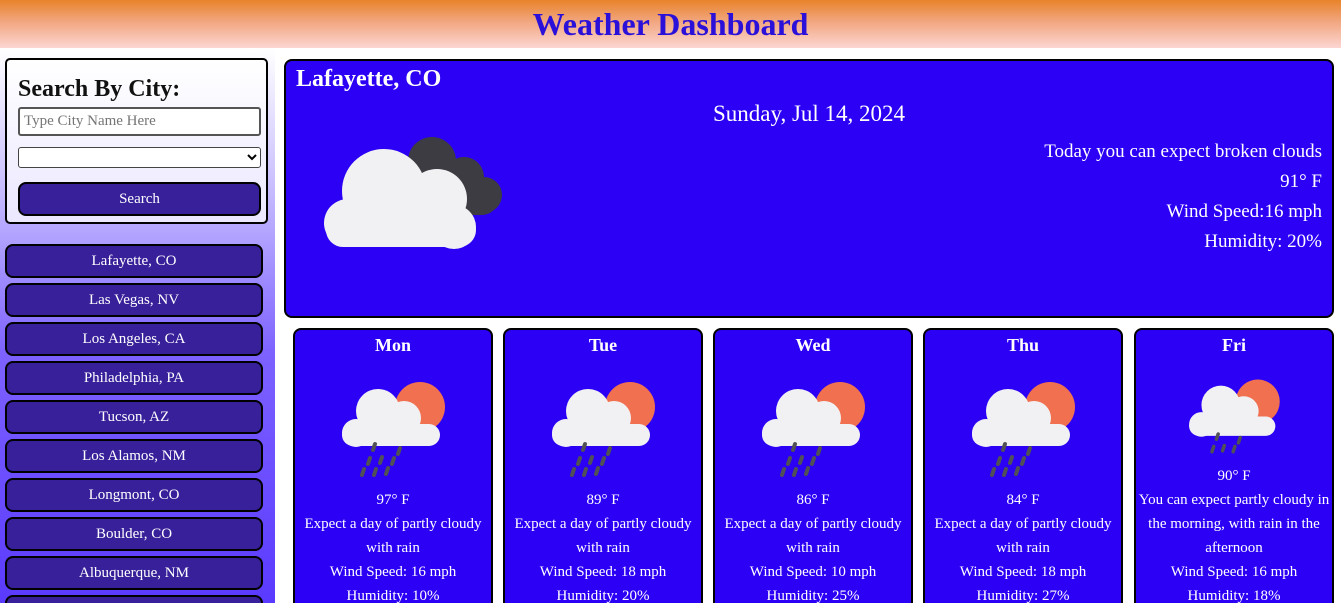 The width and height of the screenshot is (1341, 603). I want to click on current-temp: 91° F, so click(1301, 181).